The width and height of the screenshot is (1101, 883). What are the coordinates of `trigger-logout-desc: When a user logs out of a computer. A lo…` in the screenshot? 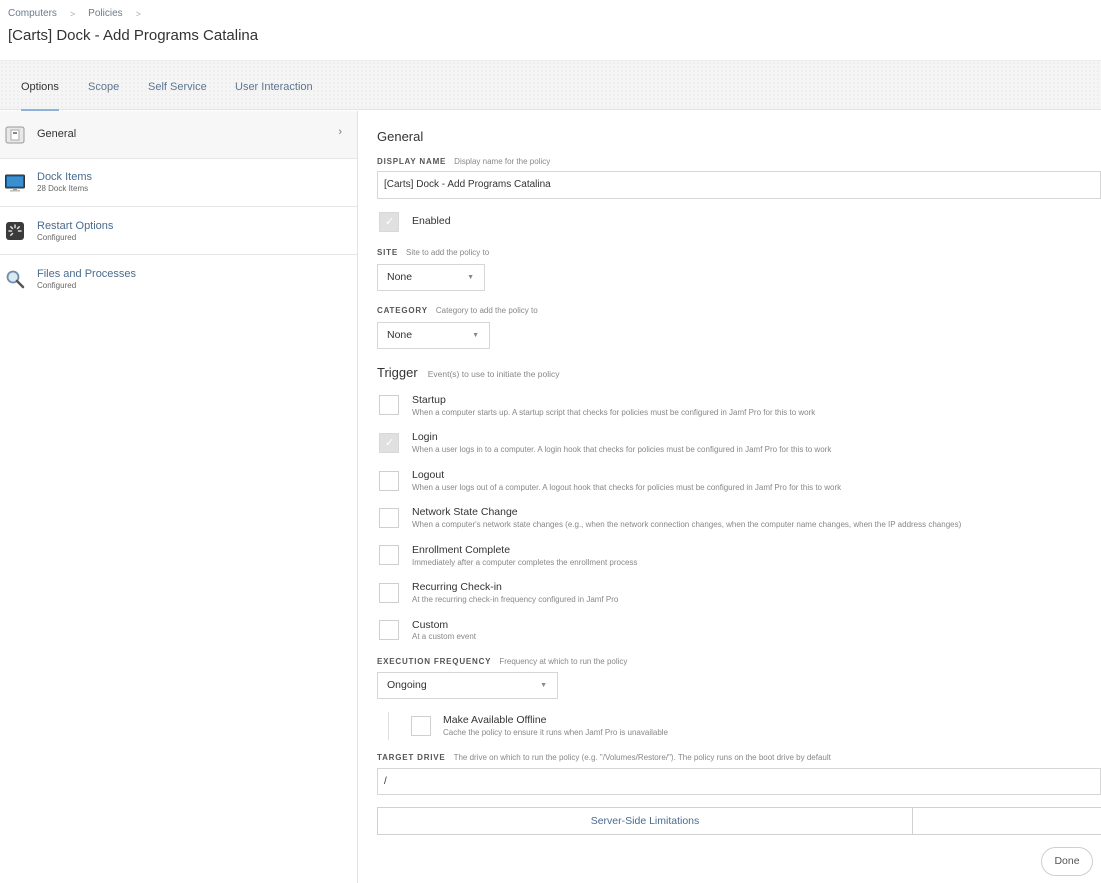 It's located at (627, 487).